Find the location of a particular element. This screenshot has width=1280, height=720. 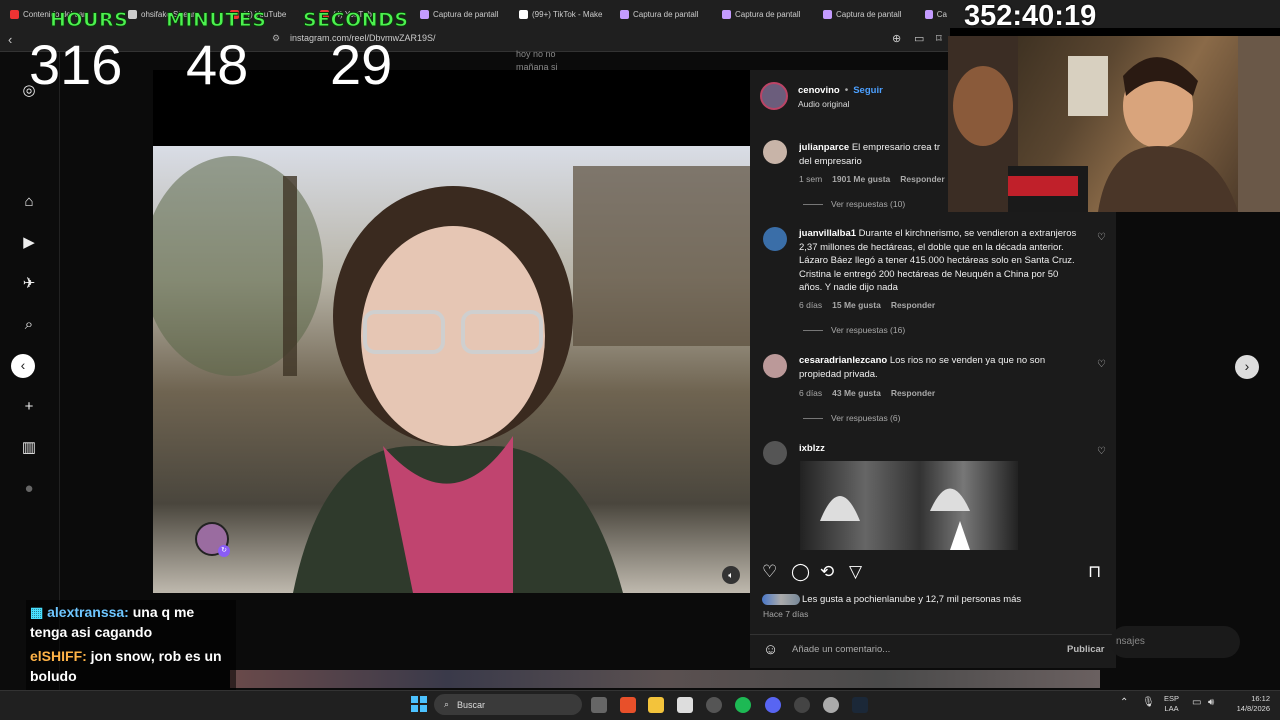

seconds-label: SECONDS is located at coordinates (356, 20).